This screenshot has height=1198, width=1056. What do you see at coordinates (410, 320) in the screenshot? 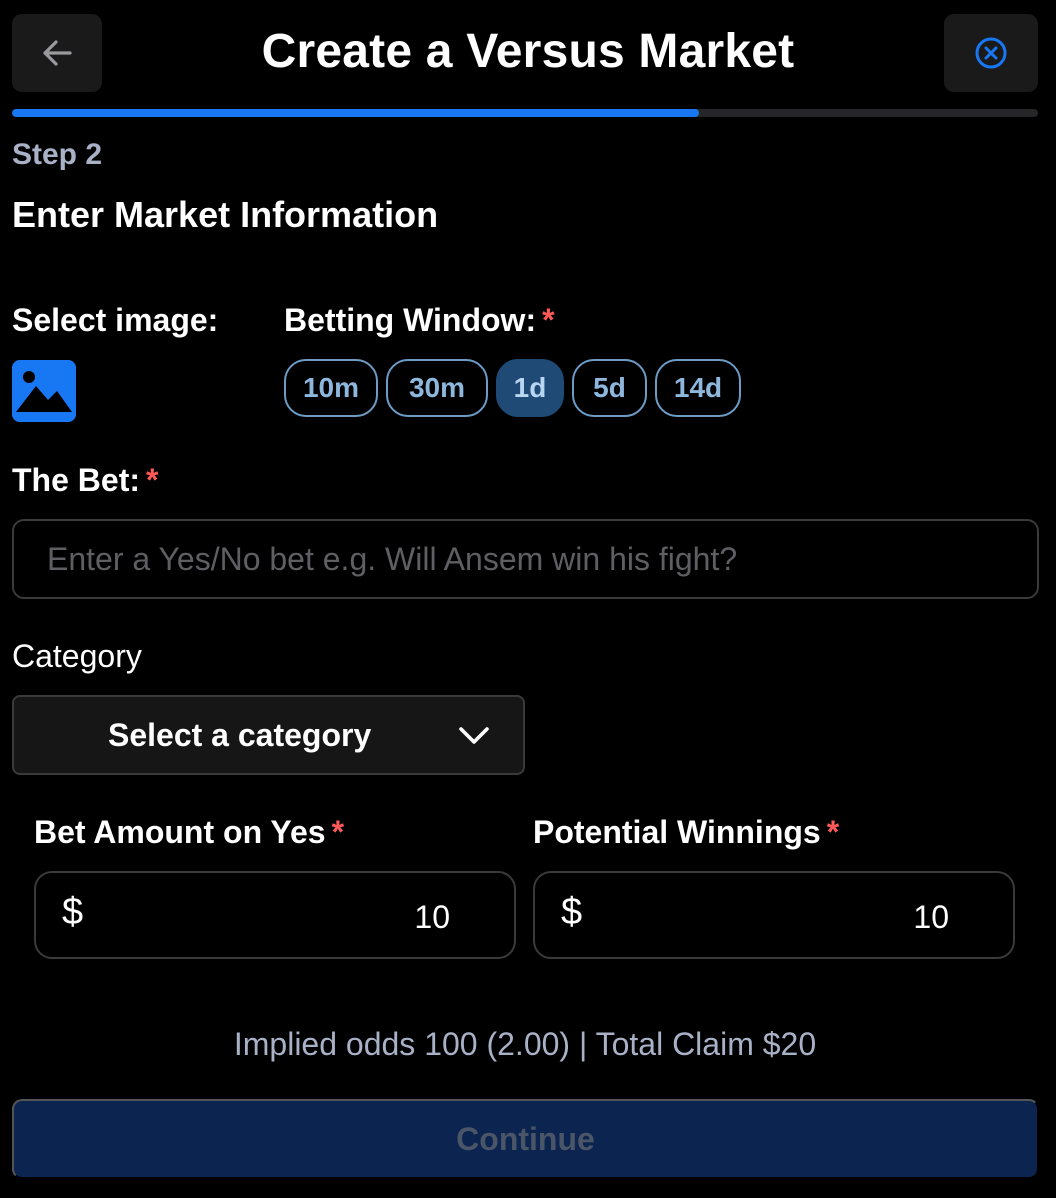
I see `betting-window-label-text: Betting Window:` at bounding box center [410, 320].